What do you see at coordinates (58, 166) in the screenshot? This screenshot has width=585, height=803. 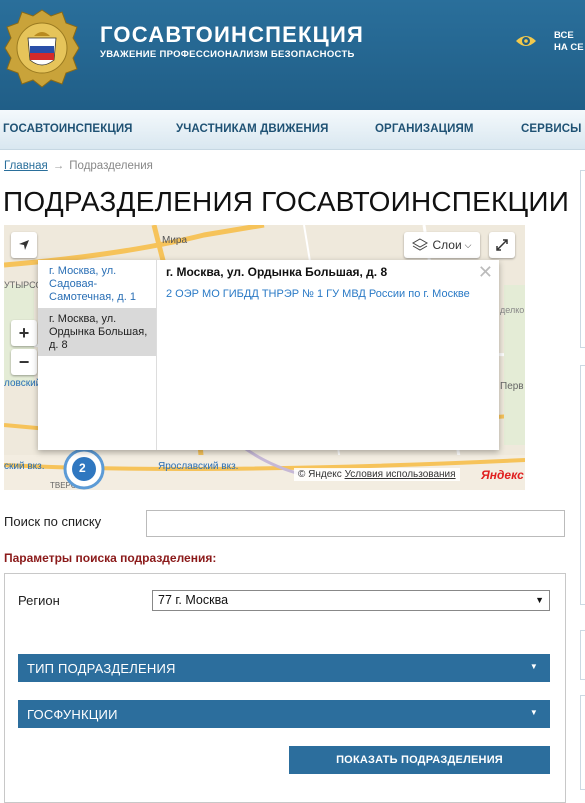 I see `arrow-right-icon: →` at bounding box center [58, 166].